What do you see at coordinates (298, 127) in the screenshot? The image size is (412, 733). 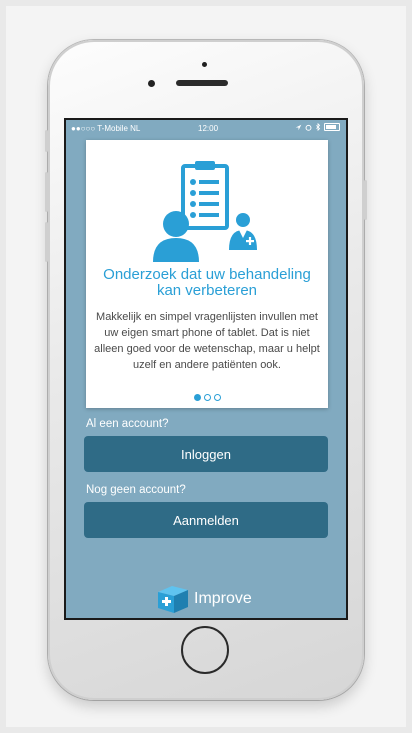 I see `location-arrow-icon` at bounding box center [298, 127].